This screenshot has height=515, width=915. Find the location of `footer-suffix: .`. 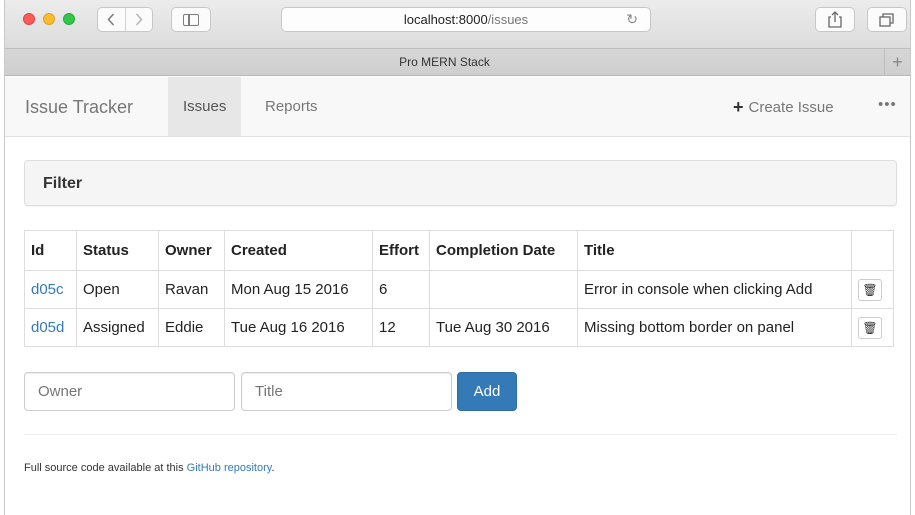

footer-suffix: . is located at coordinates (273, 468).